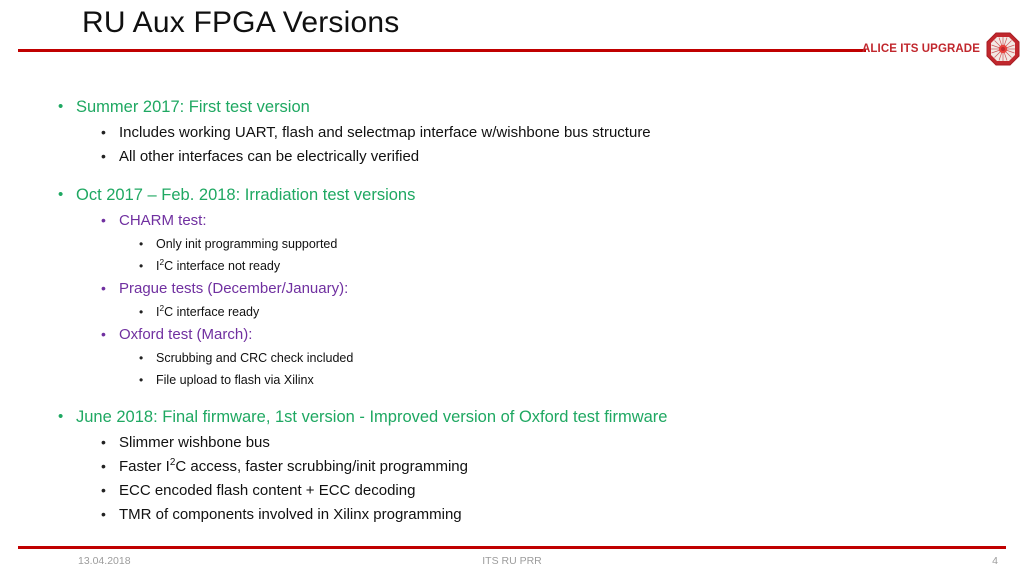  I want to click on bullet-label: Only init programming supported, so click(247, 244).